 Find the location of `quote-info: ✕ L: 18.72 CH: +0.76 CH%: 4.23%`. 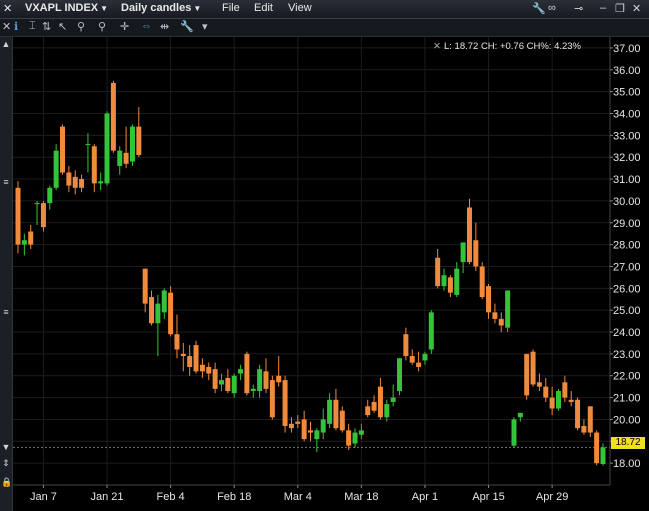

quote-info: ✕ L: 18.72 CH: +0.76 CH%: 4.23% is located at coordinates (507, 46).